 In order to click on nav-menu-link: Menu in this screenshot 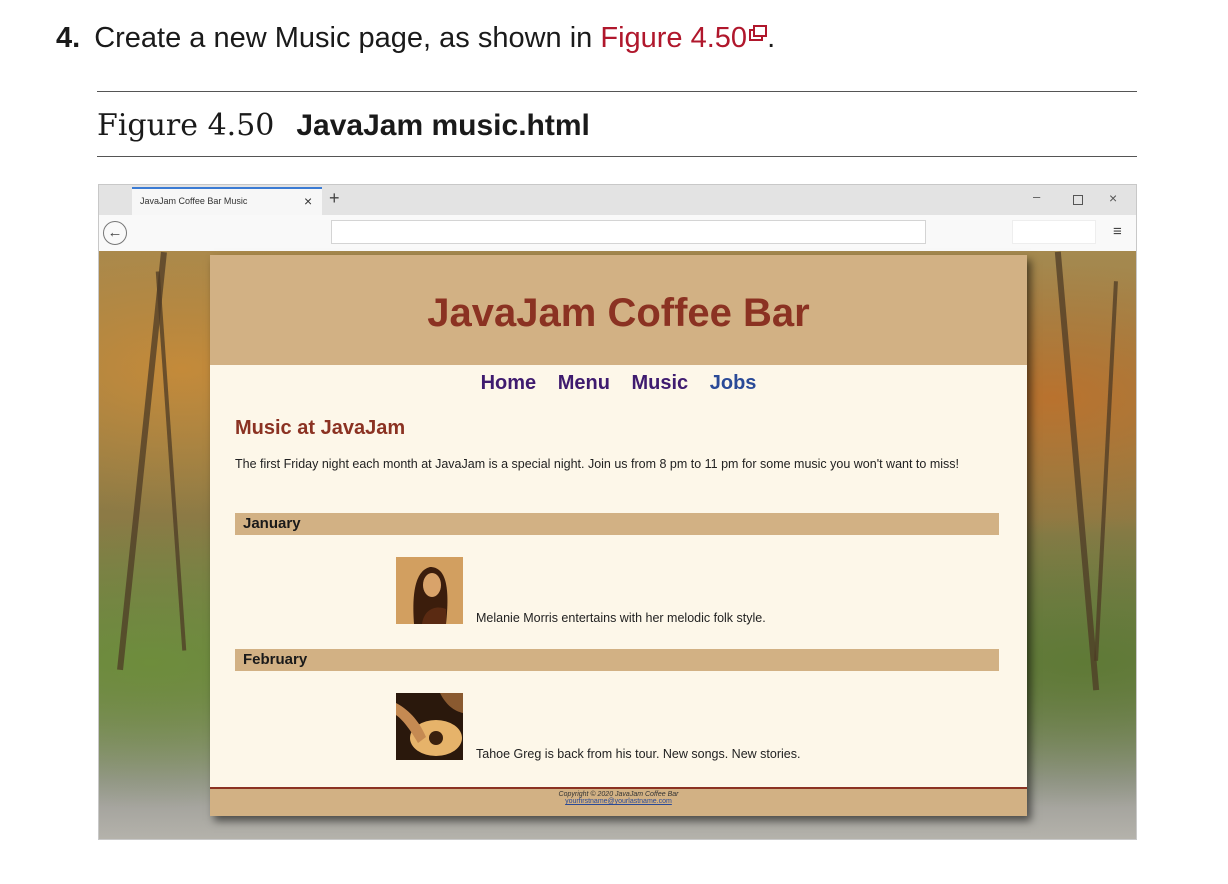, I will do `click(584, 383)`.